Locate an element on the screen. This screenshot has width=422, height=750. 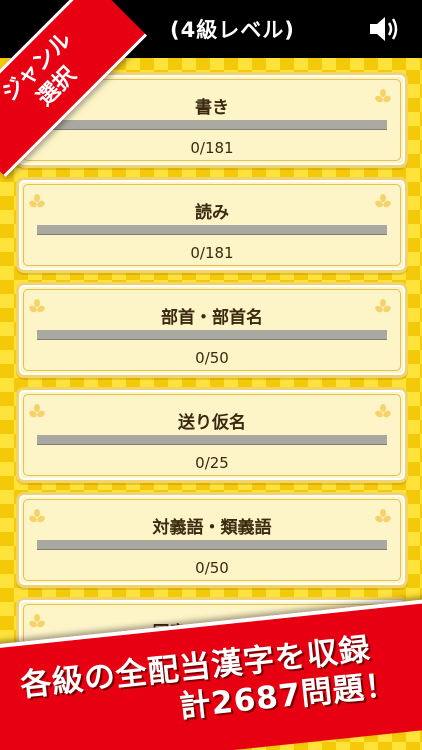
page-title: (4級レベル) is located at coordinates (232, 30).